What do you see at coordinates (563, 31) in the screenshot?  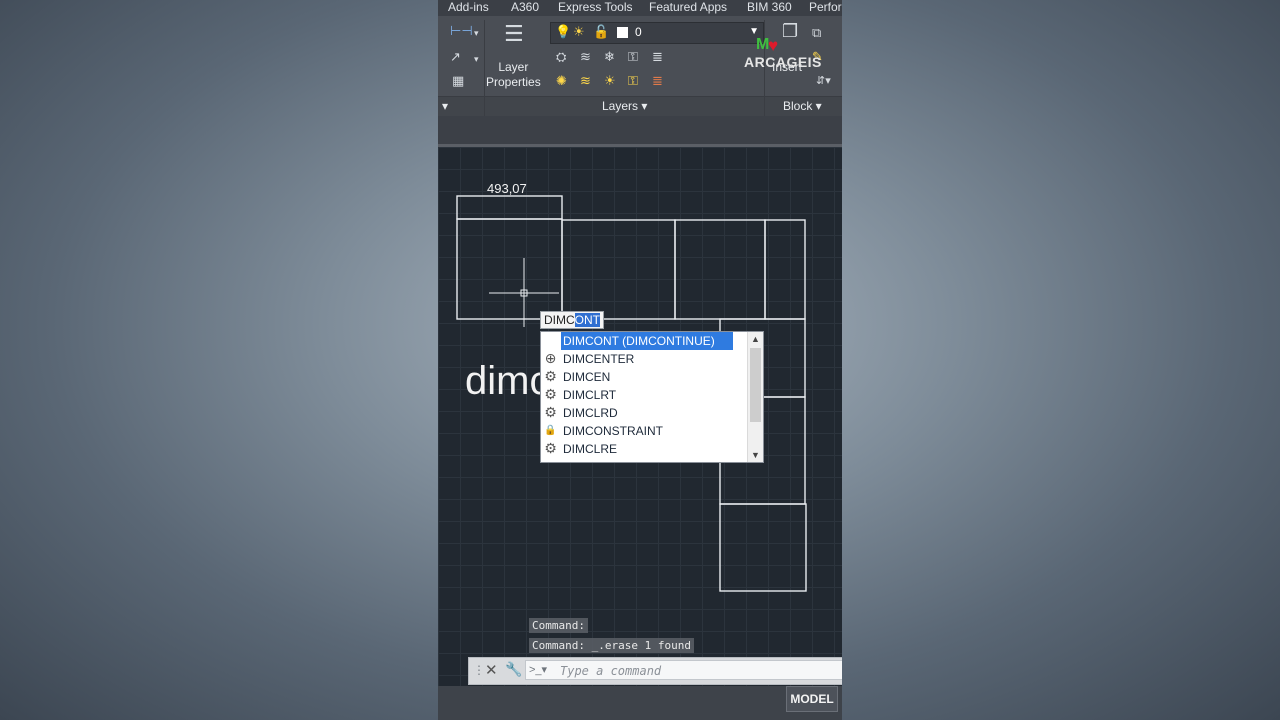 I see `lightbulb-icon: 💡` at bounding box center [563, 31].